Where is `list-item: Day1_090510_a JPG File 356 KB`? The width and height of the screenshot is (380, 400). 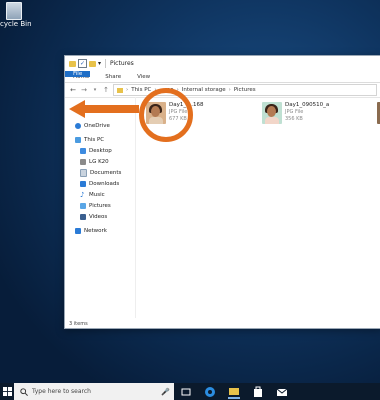 list-item: Day1_090510_a JPG File 356 KB is located at coordinates (295, 113).